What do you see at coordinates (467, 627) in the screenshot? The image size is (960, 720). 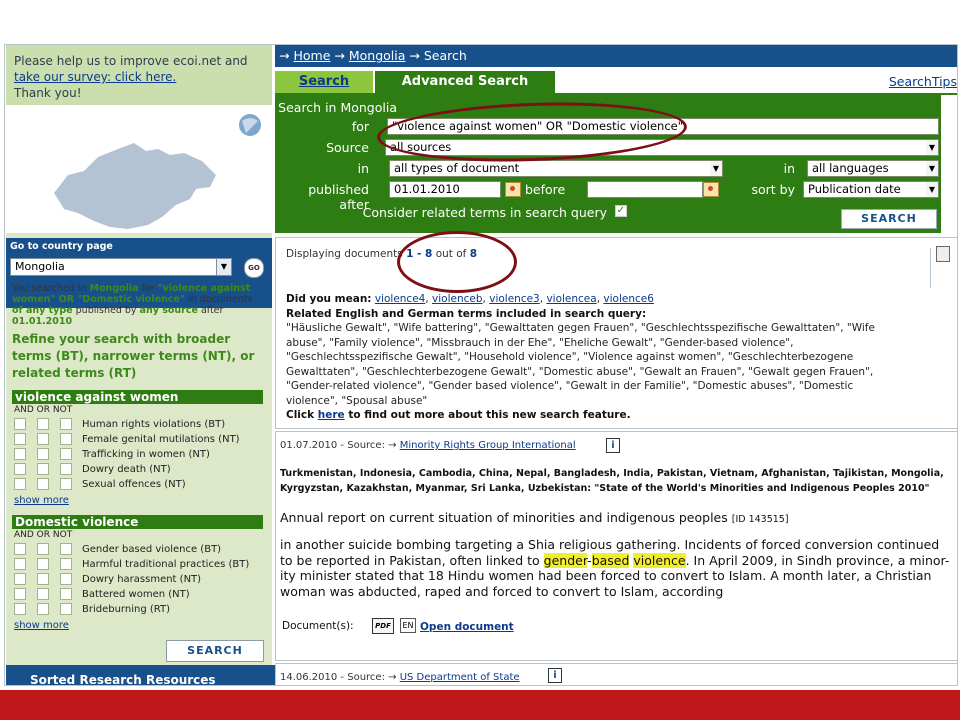 I see `open-document-link: Open document` at bounding box center [467, 627].